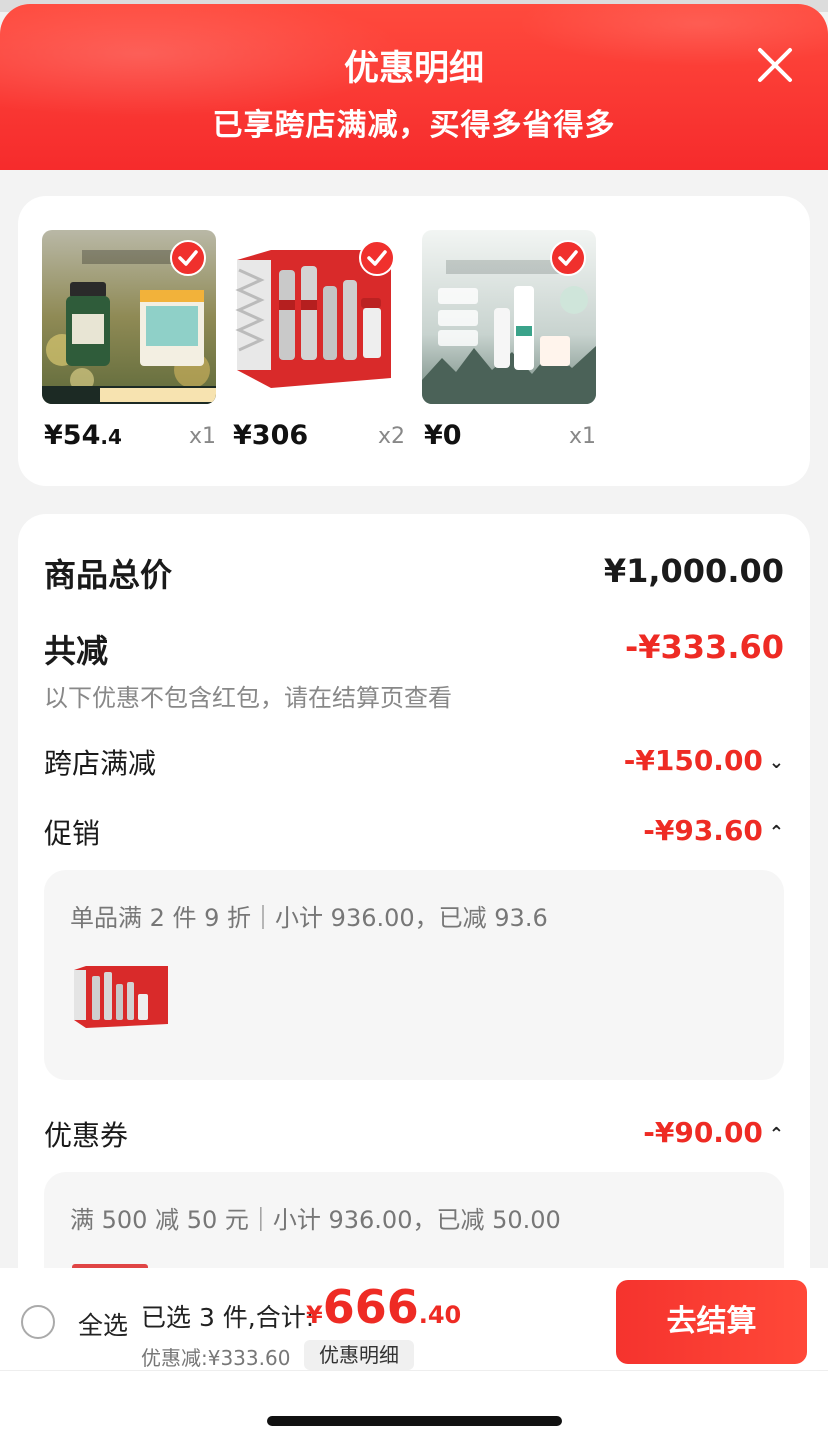 This screenshot has height=1440, width=828. I want to click on promo-label: 促销, so click(72, 833).